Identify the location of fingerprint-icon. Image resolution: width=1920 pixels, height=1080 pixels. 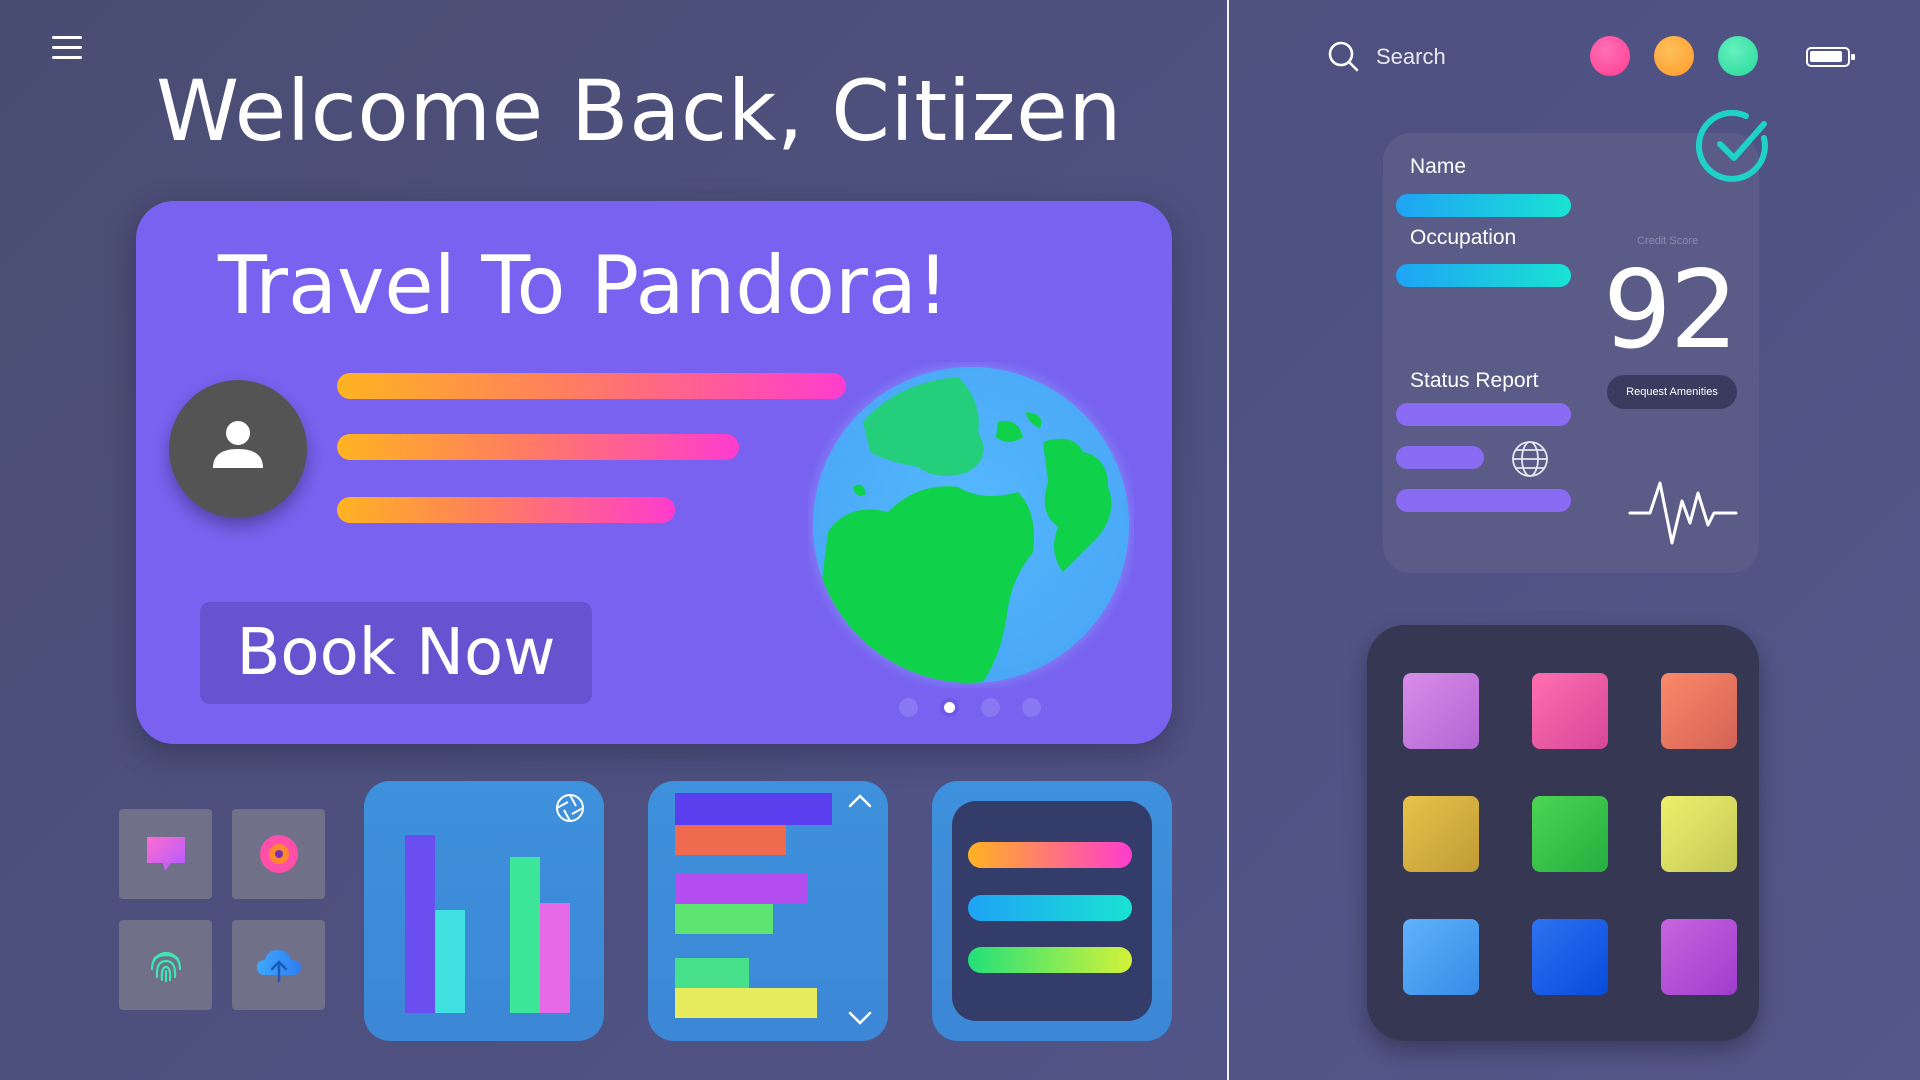
(165, 967).